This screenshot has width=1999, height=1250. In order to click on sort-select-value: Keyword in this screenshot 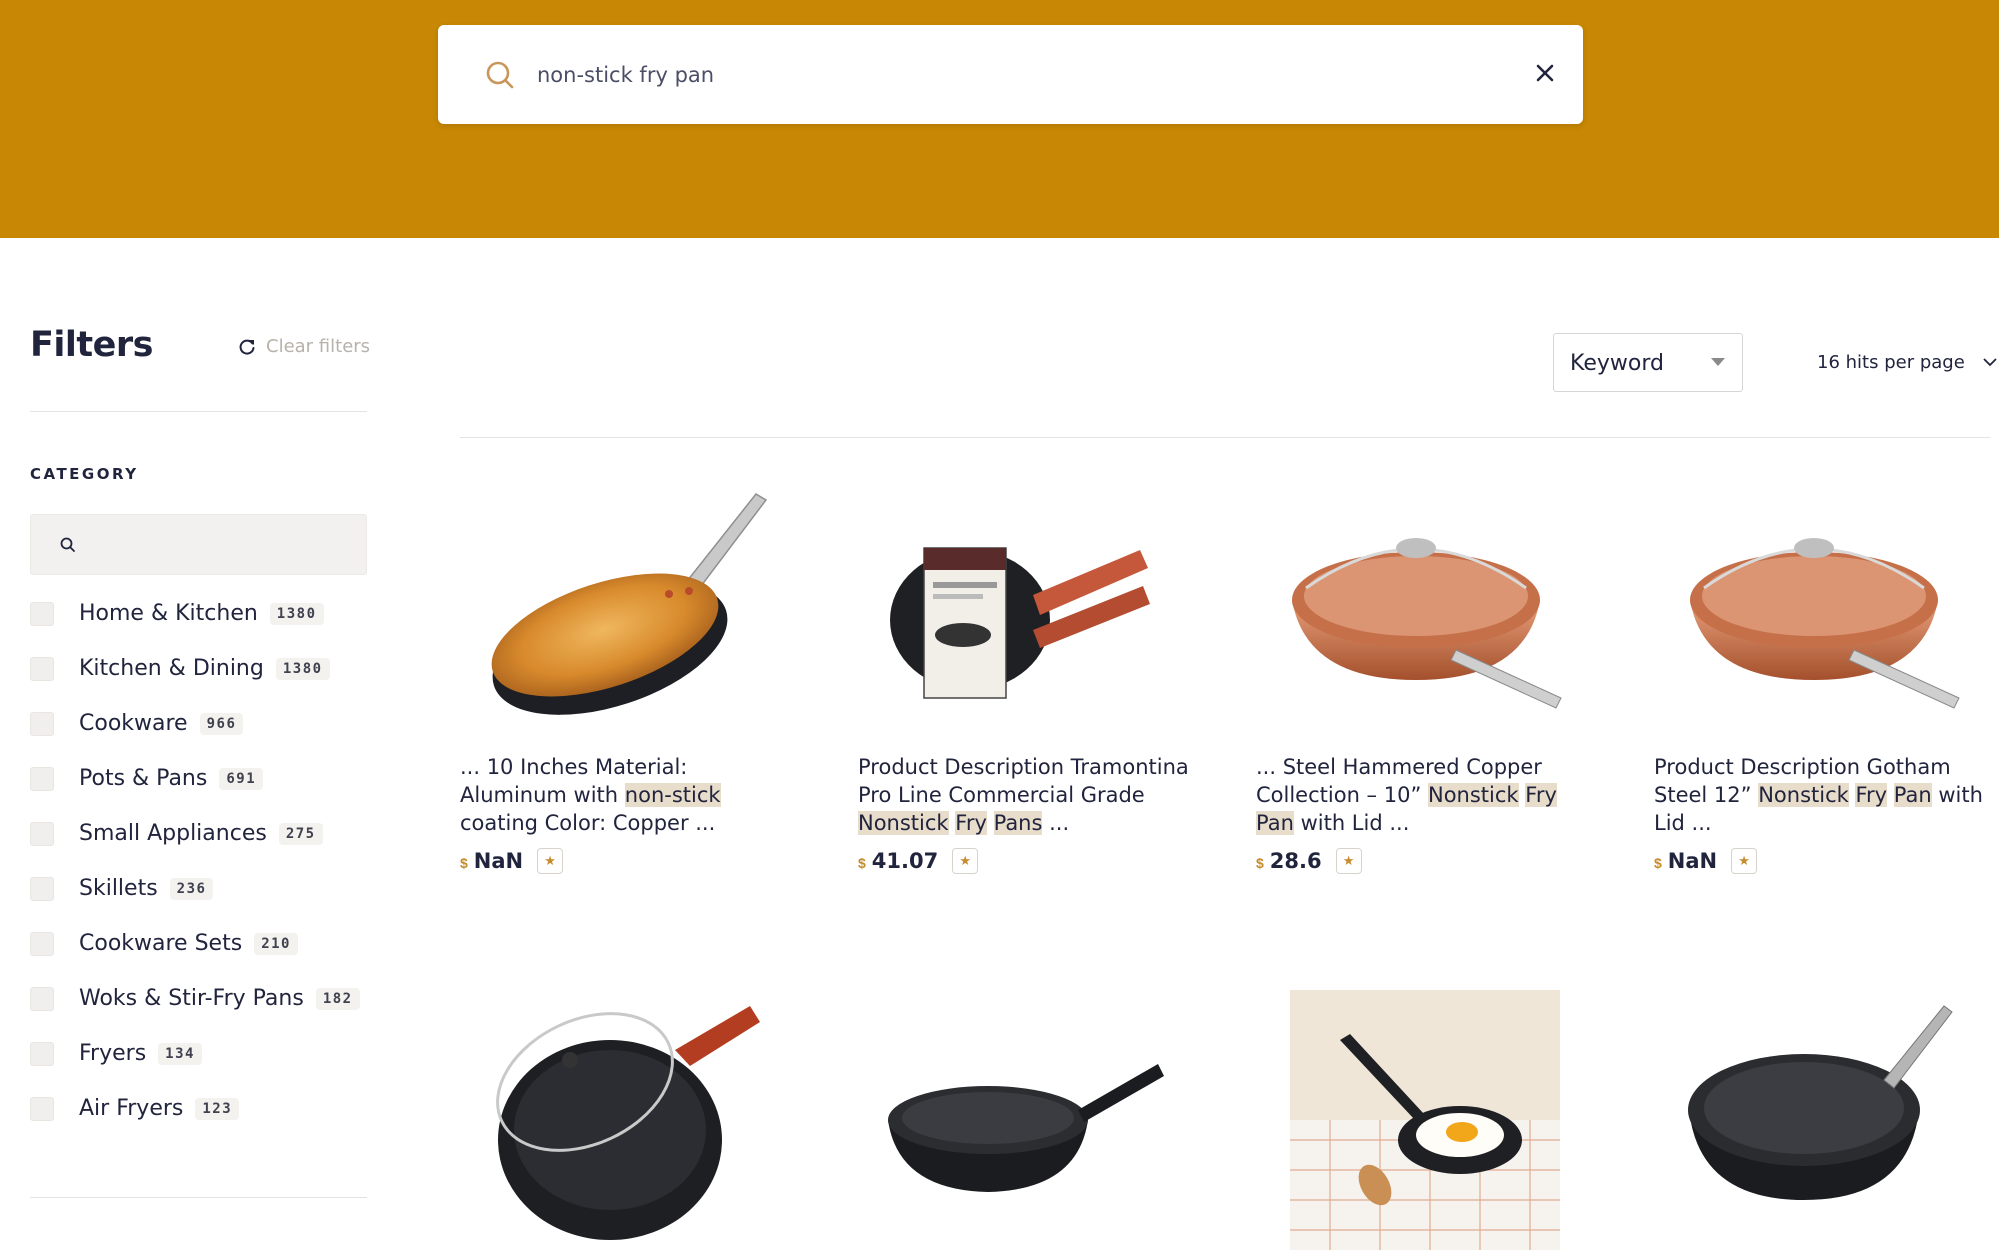, I will do `click(1617, 363)`.